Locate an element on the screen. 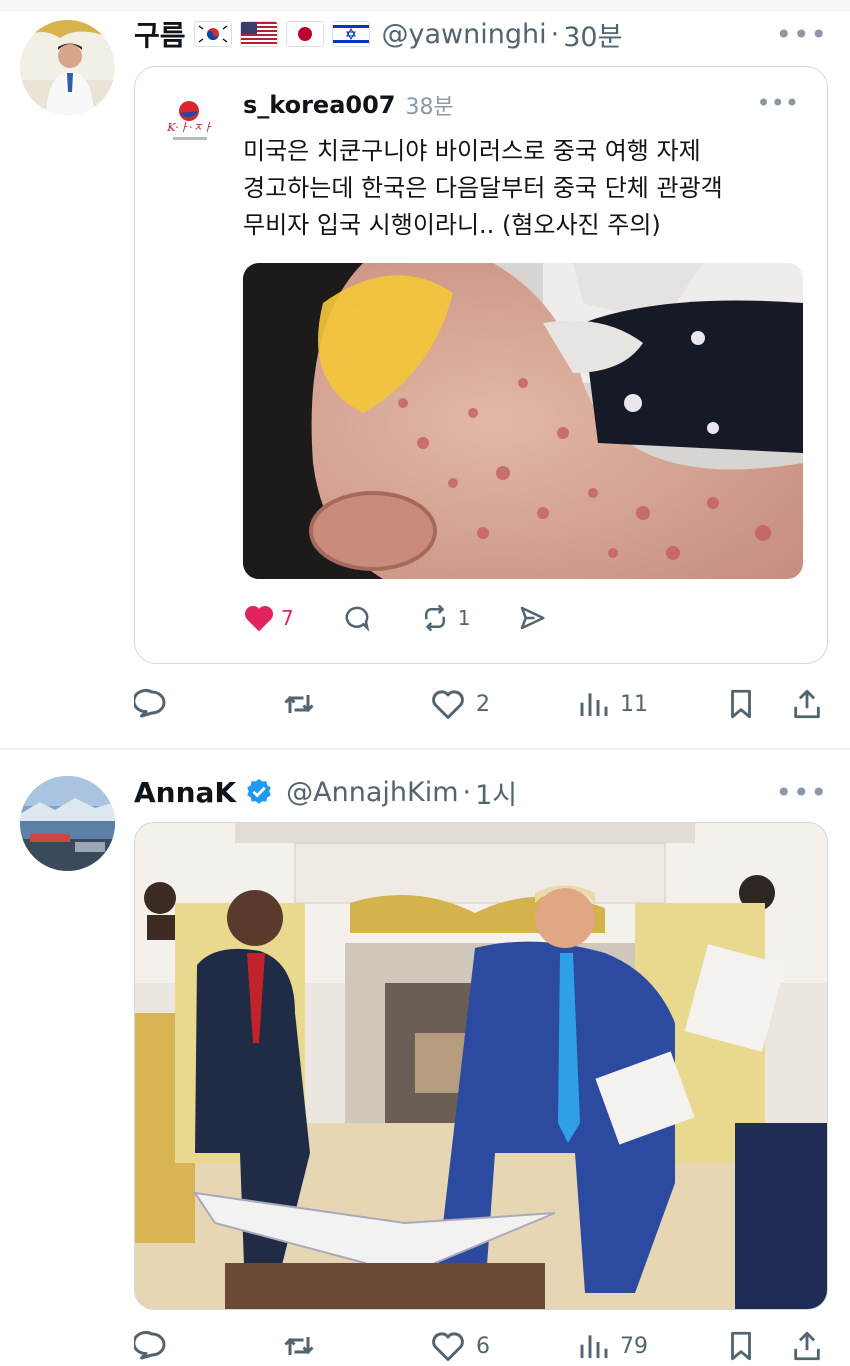 This screenshot has height=1366, width=850. like-count: 2 is located at coordinates (483, 704).